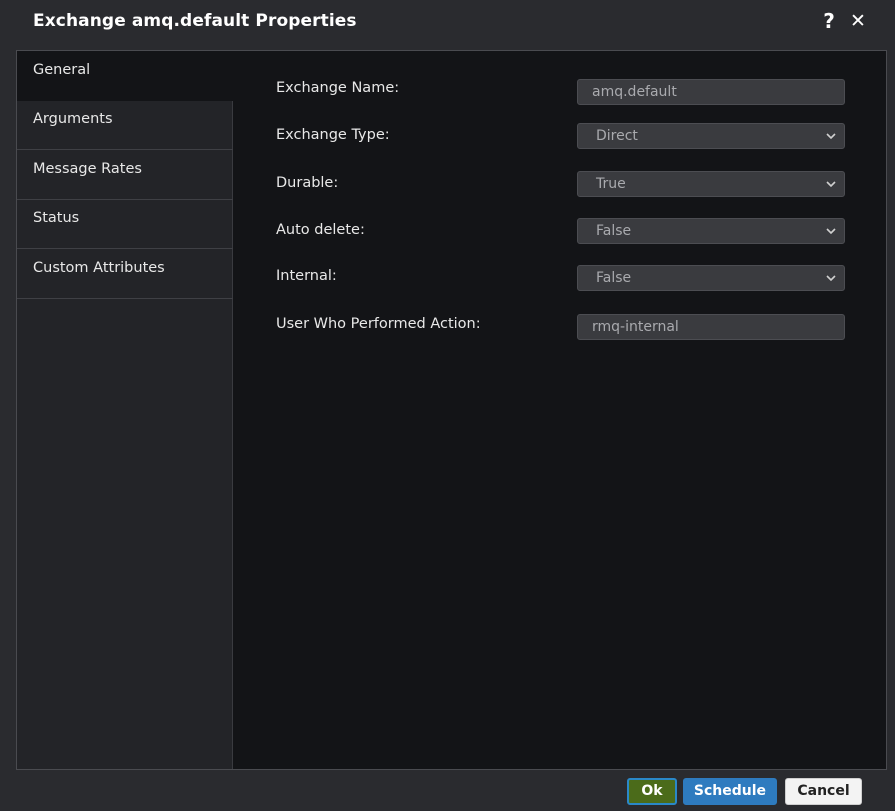  What do you see at coordinates (125, 175) in the screenshot?
I see `tab-message-rates: Message Rates` at bounding box center [125, 175].